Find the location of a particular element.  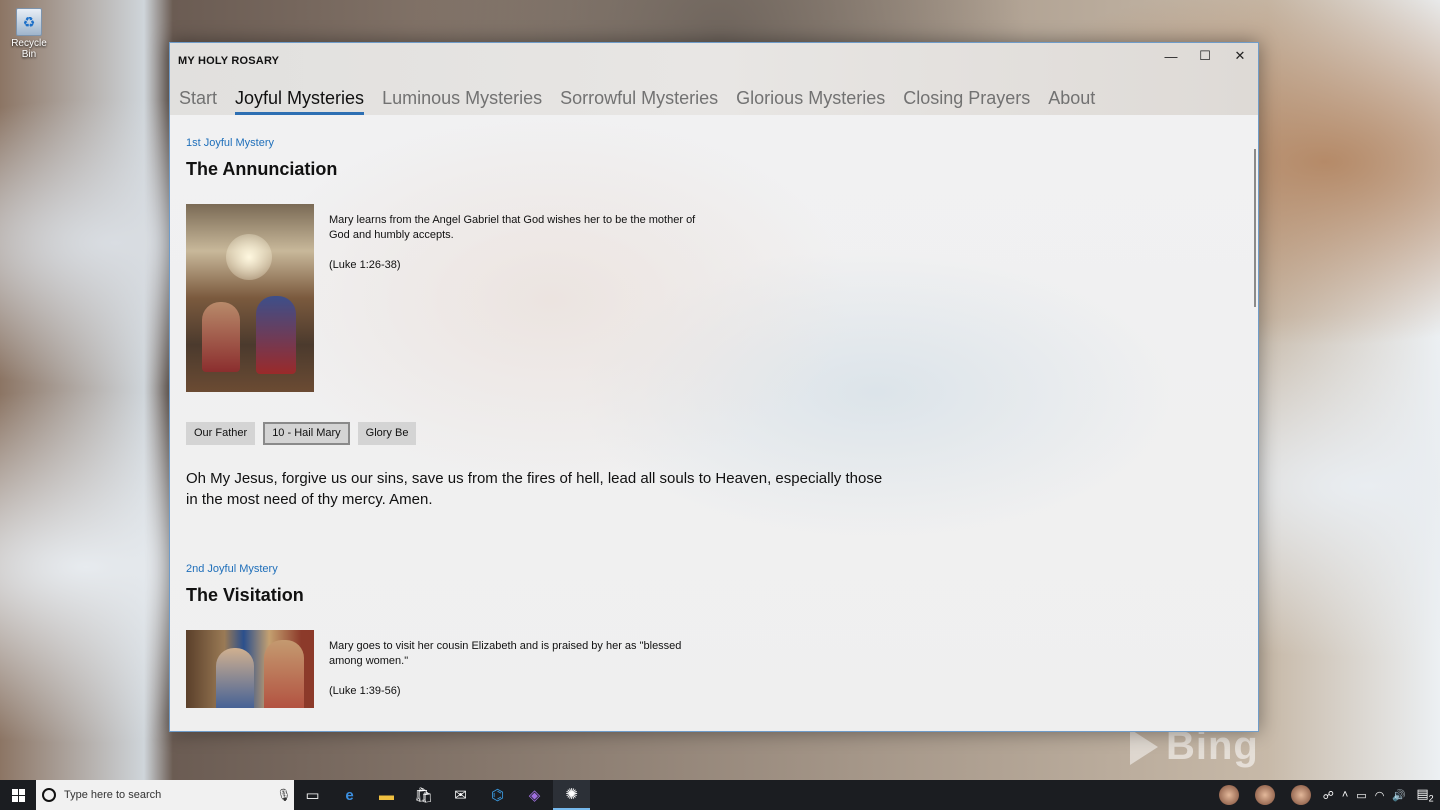

painting-elizabeth-figure is located at coordinates (284, 674).